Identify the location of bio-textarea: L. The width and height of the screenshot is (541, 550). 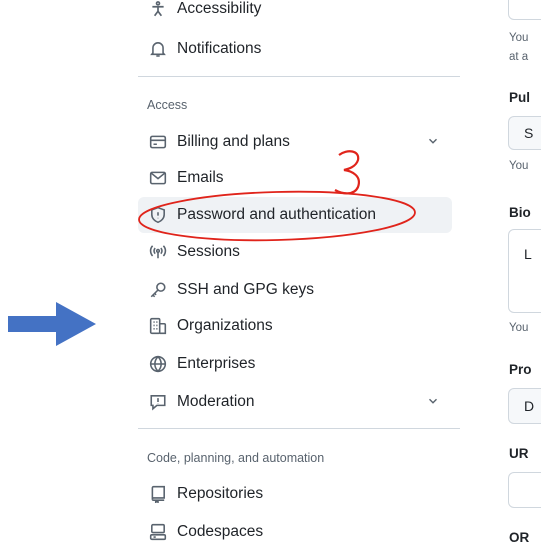
(524, 271).